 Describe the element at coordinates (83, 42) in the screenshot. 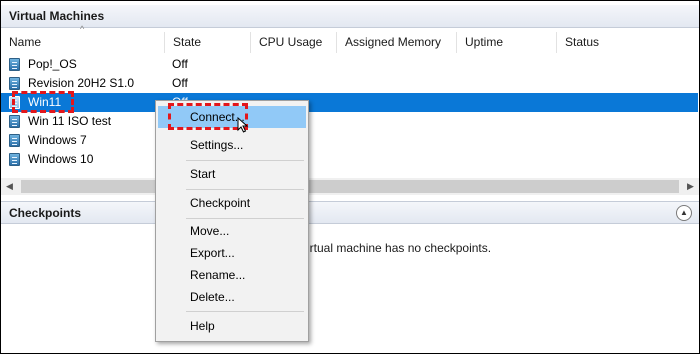

I see `column-header-name: Name` at that location.